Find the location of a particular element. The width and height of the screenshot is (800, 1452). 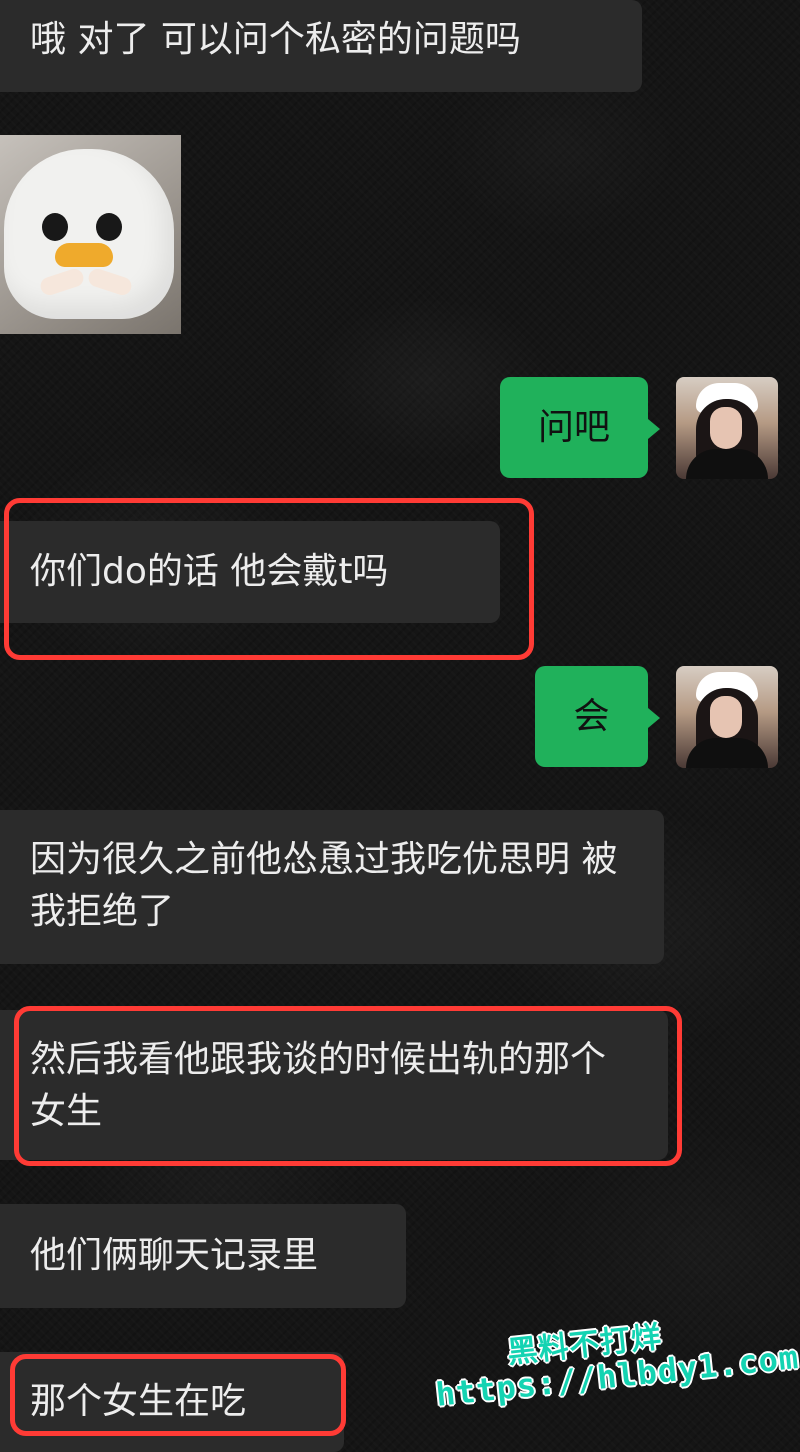

message-text: 你们do的话 他会戴t吗 is located at coordinates (209, 571).